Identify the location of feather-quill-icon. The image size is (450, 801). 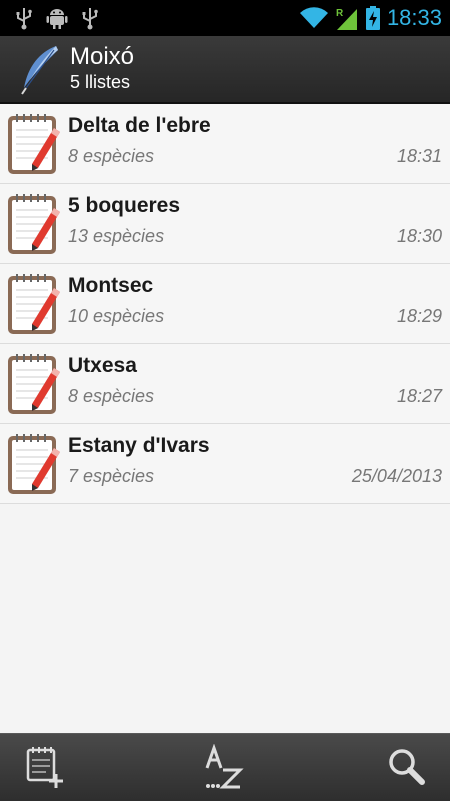
(39, 70).